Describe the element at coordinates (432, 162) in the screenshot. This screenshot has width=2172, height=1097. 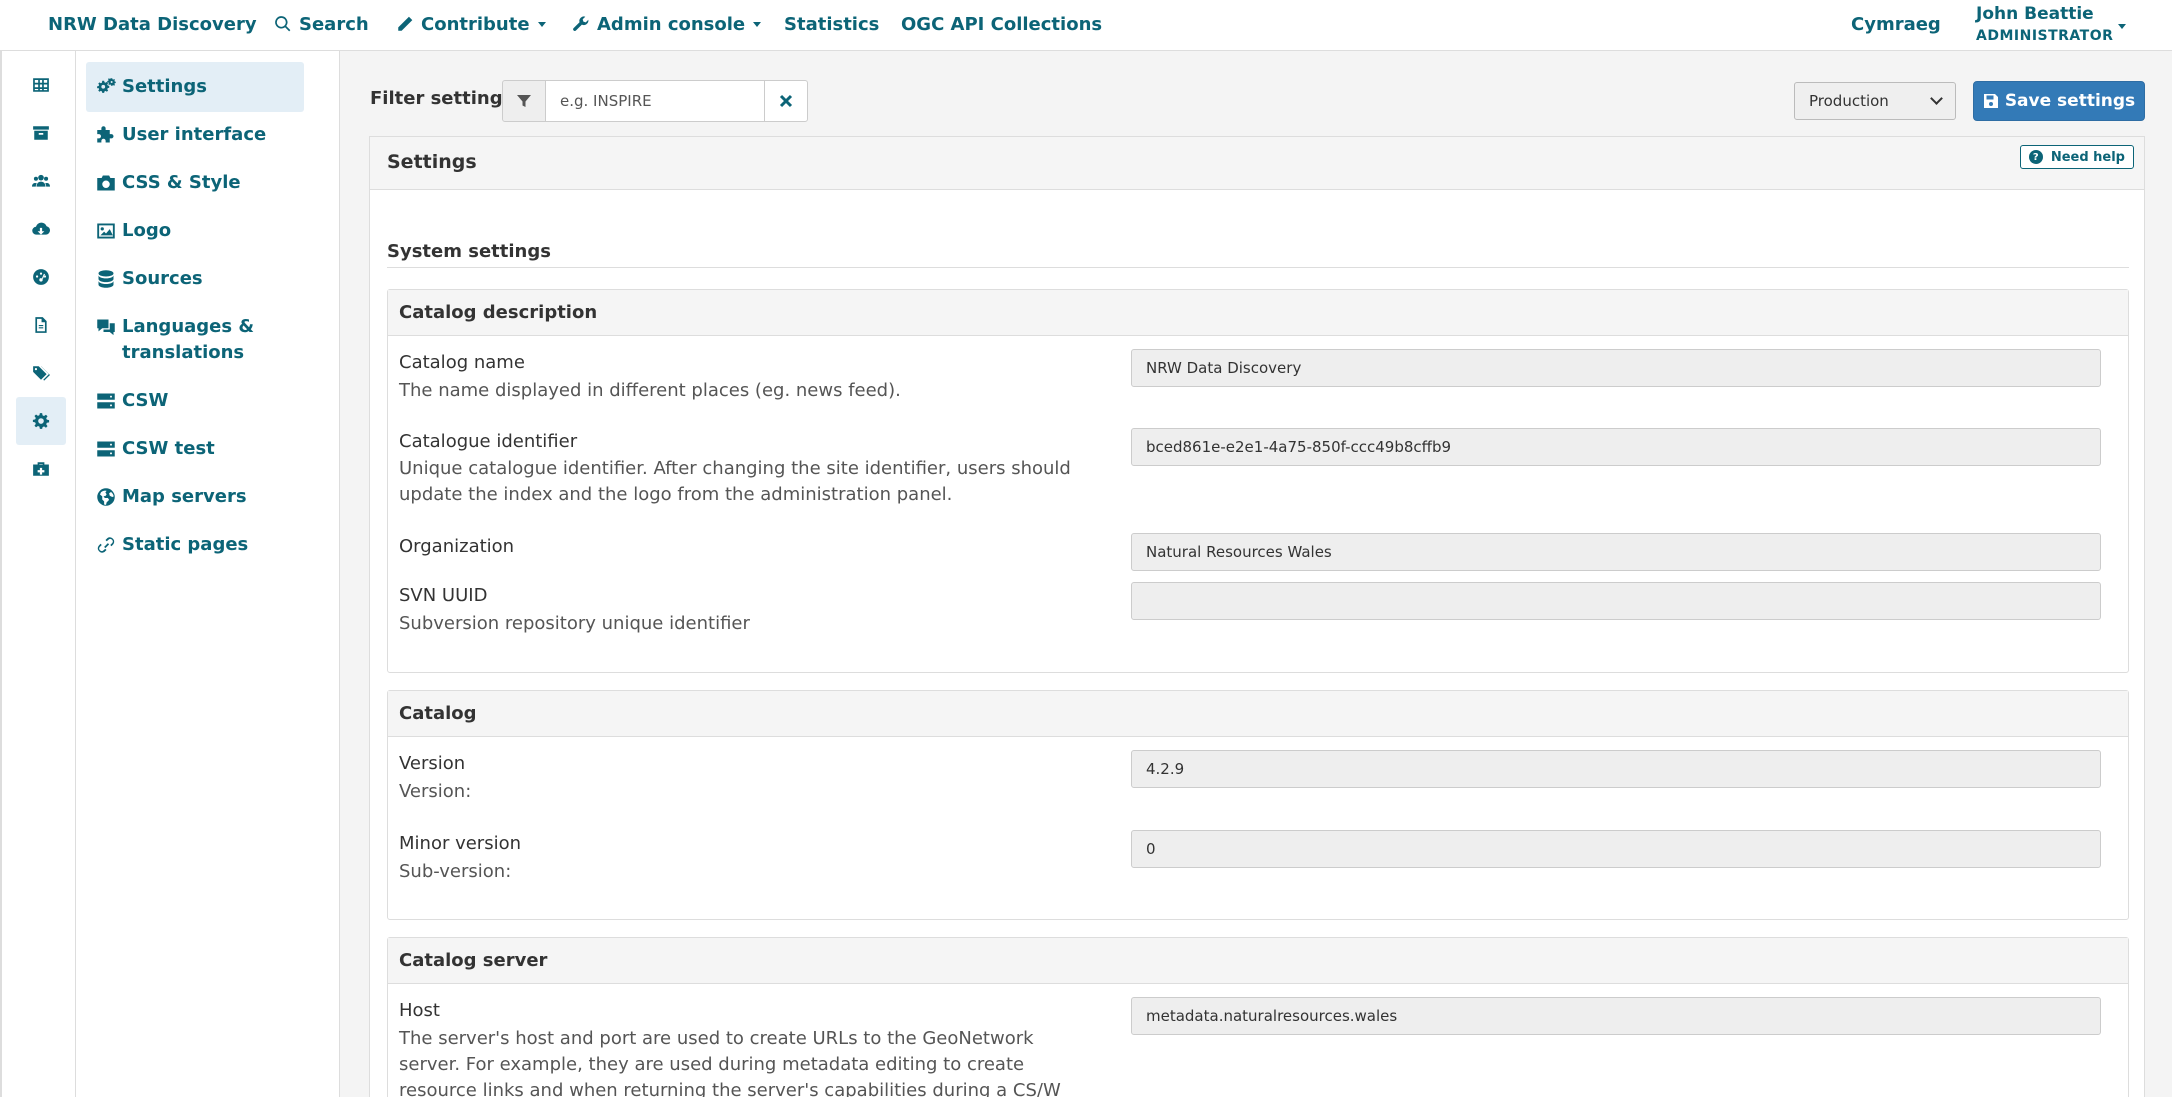
I see `panel-title: Settings` at that location.